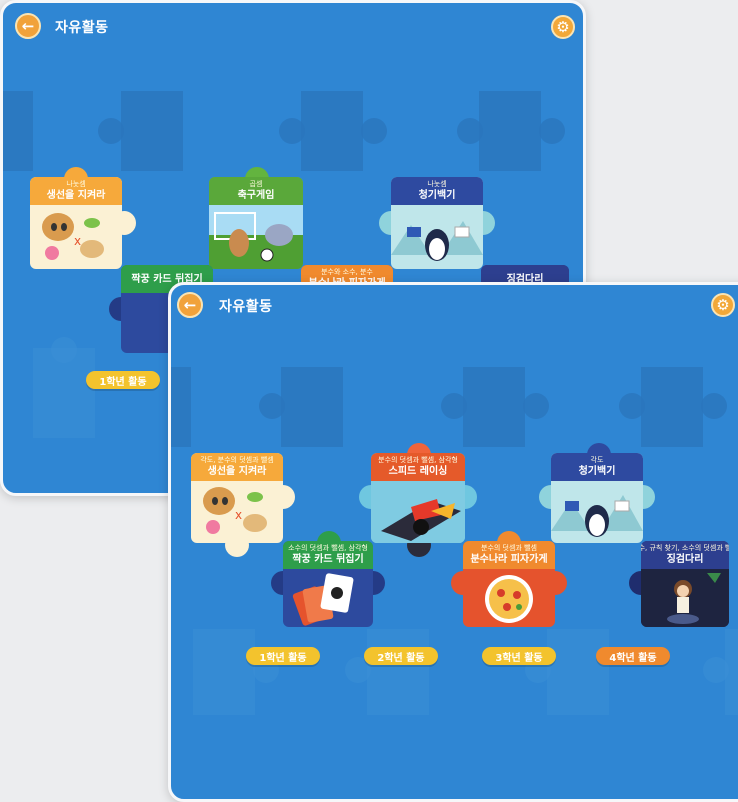 The image size is (738, 802). I want to click on card-header: 소수, 규칙 찾기, 소수의 덧셈과 뺄셈 징검다리, so click(685, 555).